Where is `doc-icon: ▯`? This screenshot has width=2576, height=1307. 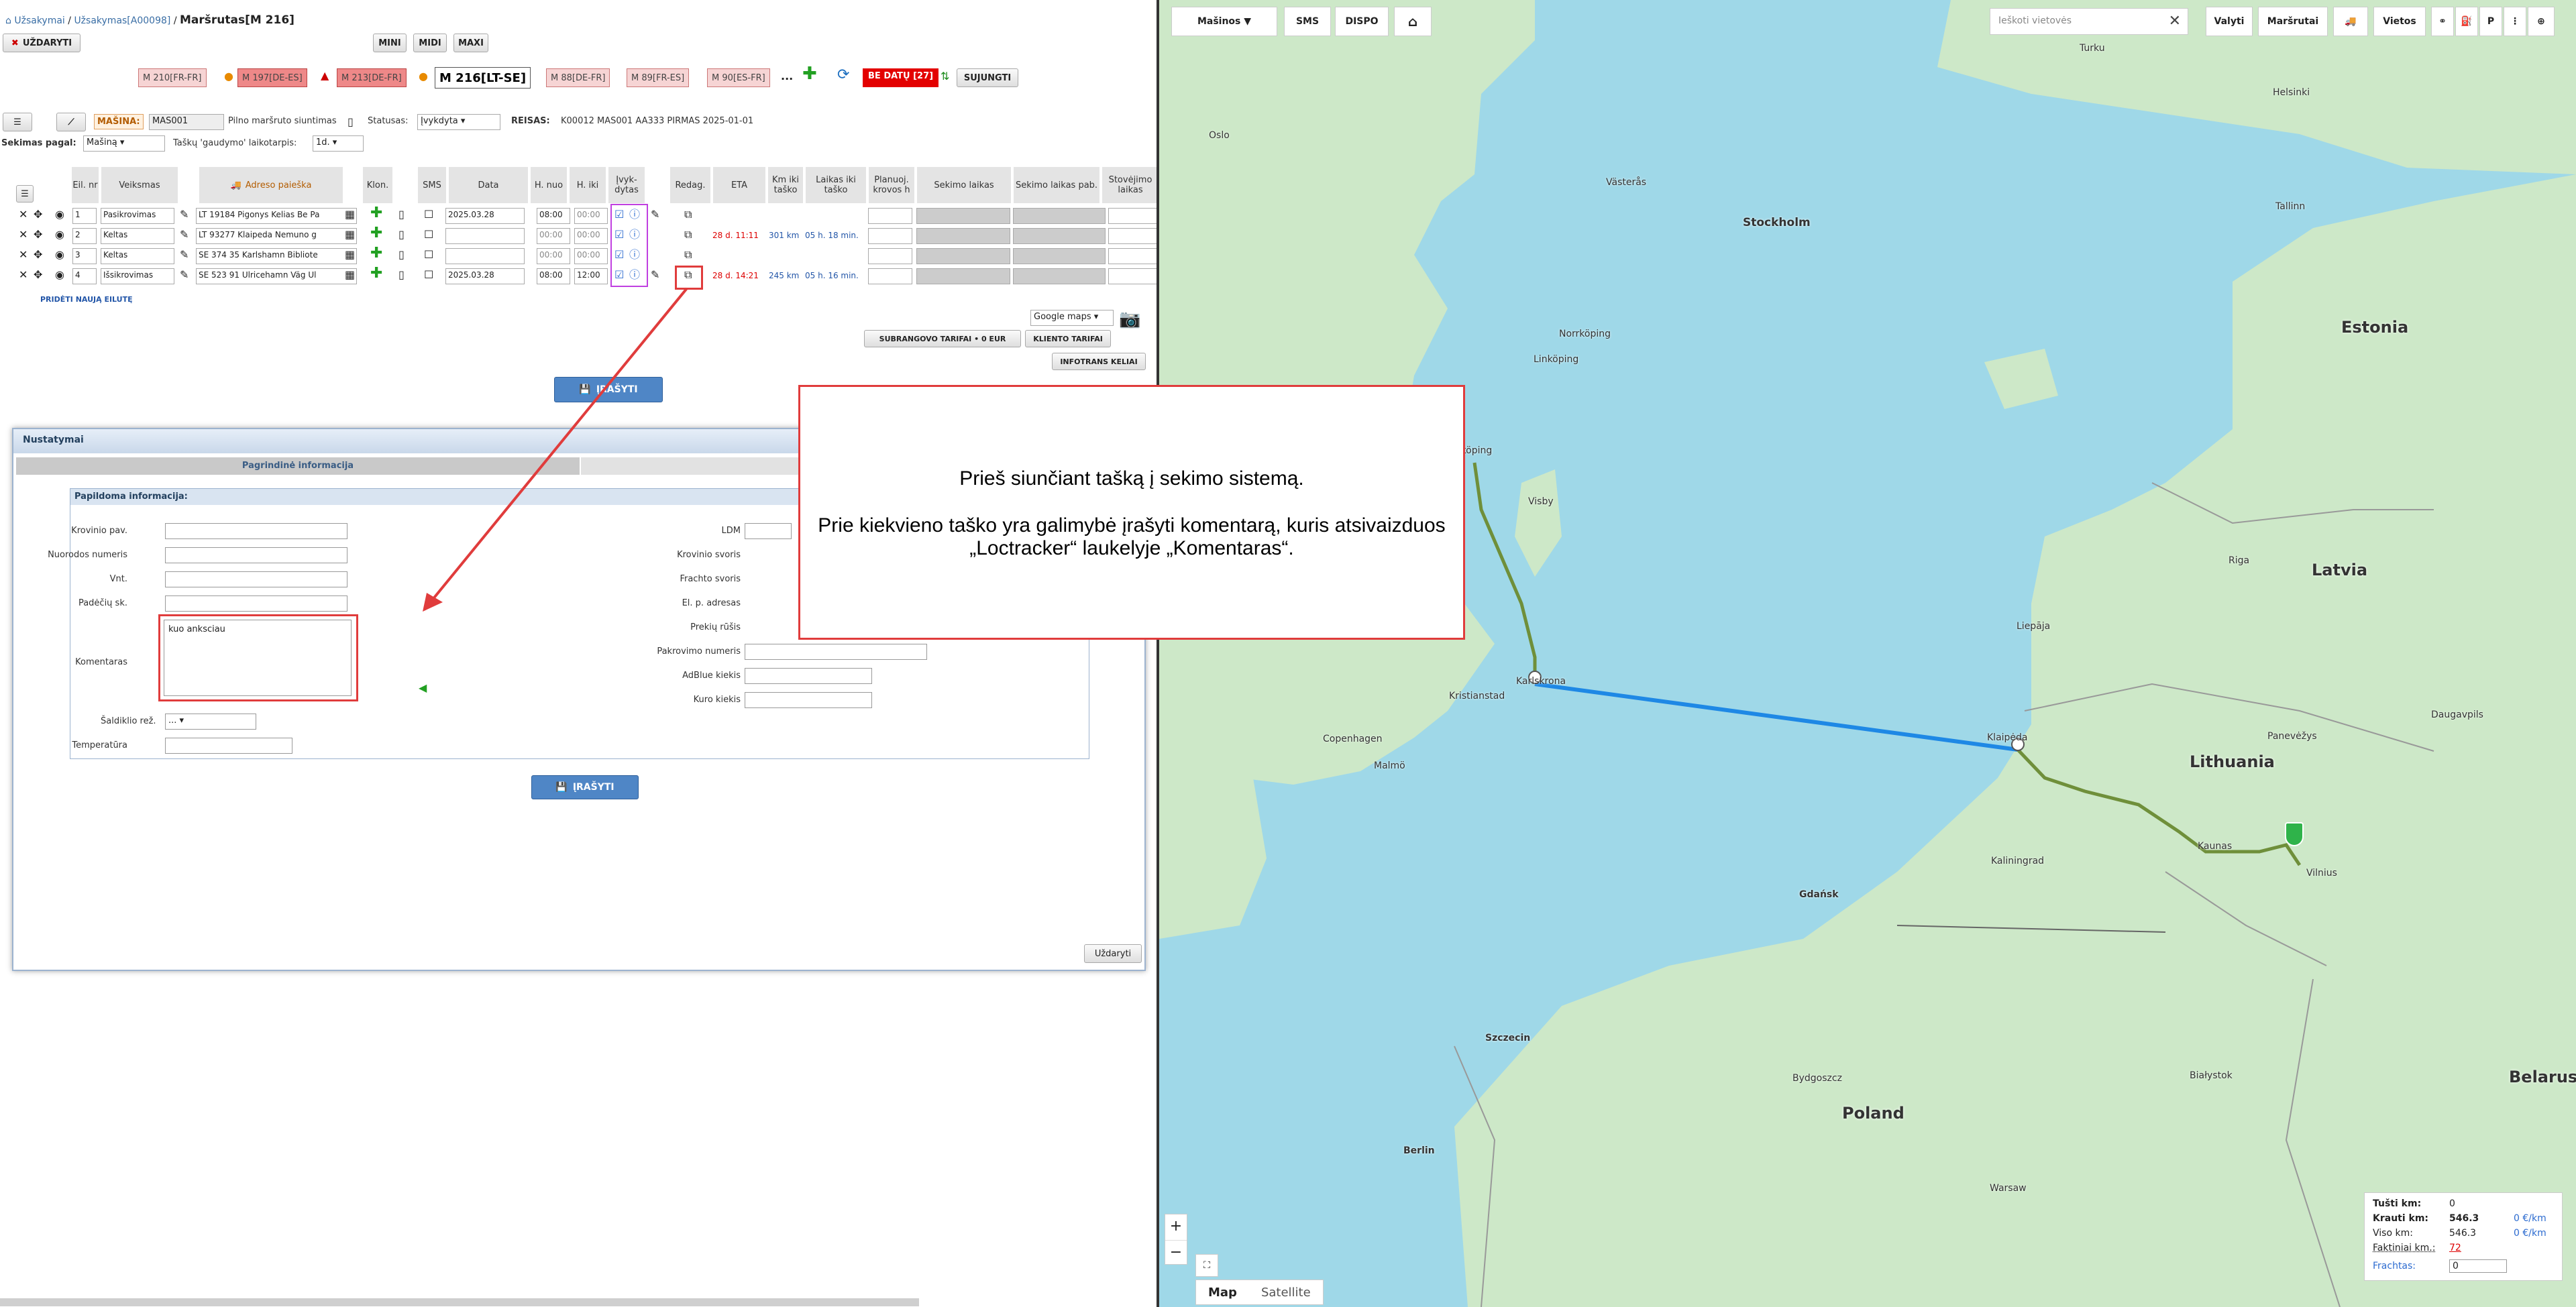 doc-icon: ▯ is located at coordinates (350, 122).